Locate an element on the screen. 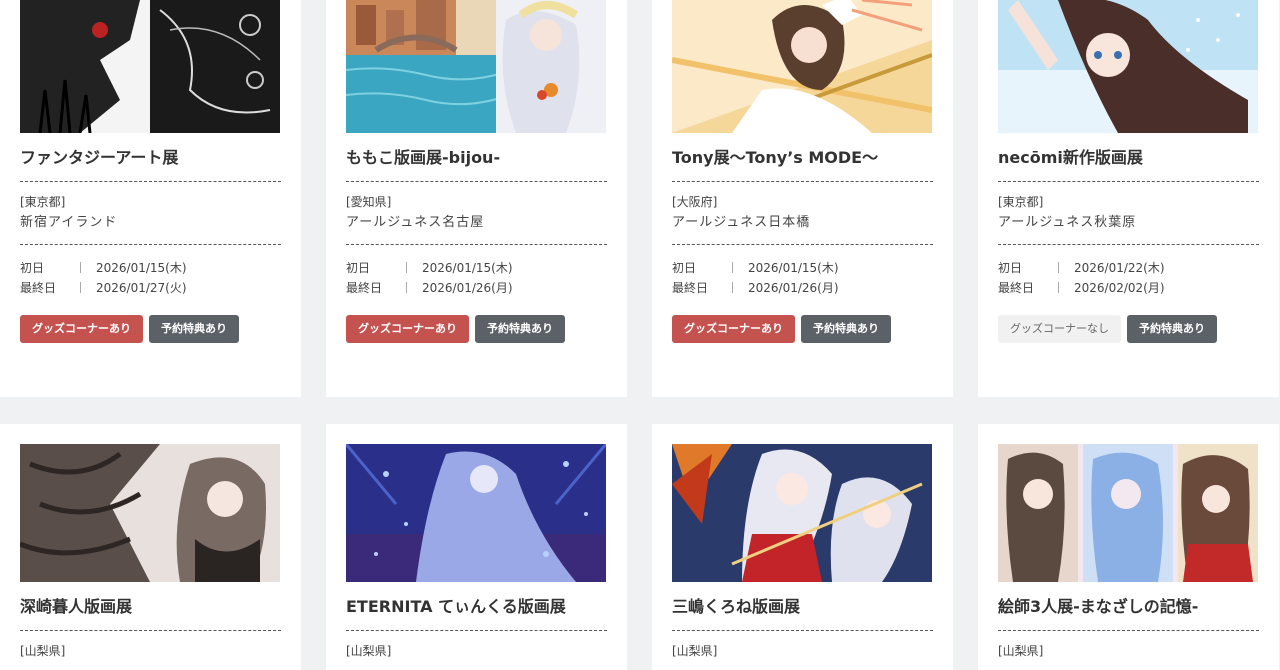  exhibition-card: 絵師3人展-まなざしの記憶- [山梨県] is located at coordinates (1128, 547).